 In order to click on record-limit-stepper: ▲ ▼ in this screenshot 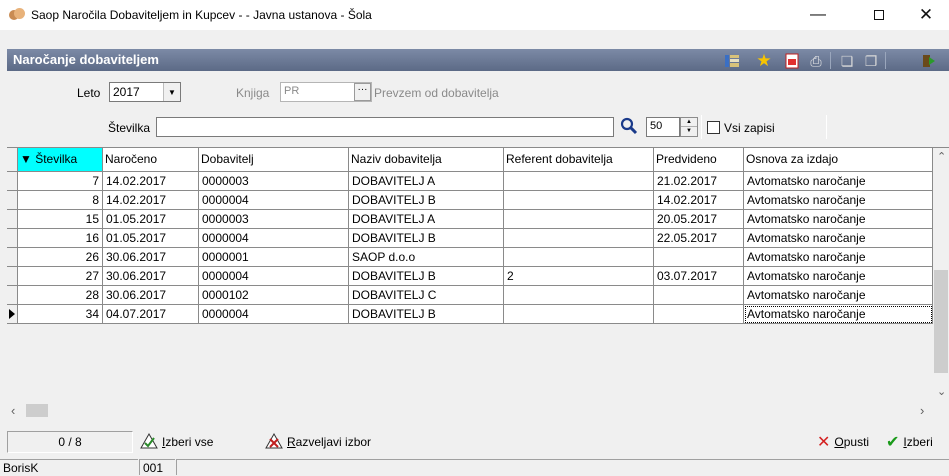, I will do `click(689, 127)`.